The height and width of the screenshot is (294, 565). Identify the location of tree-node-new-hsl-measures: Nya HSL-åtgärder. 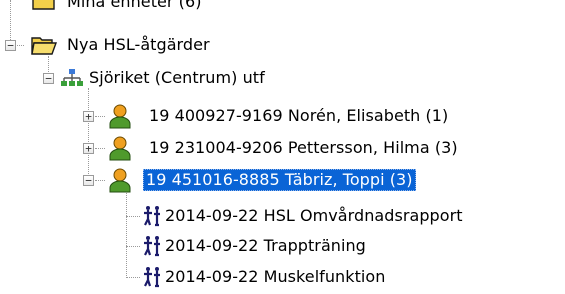
(118, 45).